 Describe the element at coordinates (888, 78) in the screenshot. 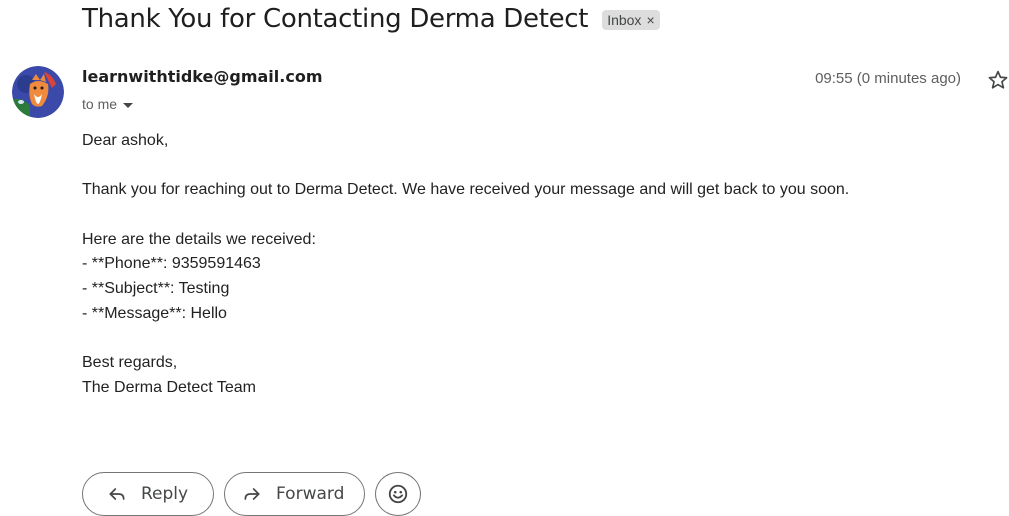

I see `email-timestamp: 09:55 (0 minutes ago)` at that location.